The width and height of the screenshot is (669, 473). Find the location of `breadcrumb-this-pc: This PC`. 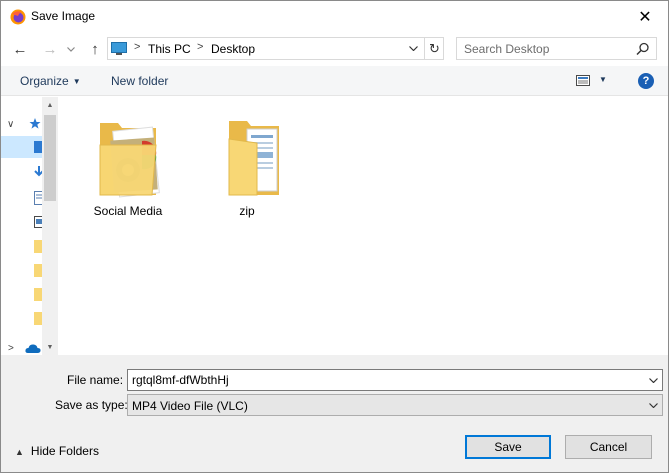

breadcrumb-this-pc: This PC is located at coordinates (169, 49).